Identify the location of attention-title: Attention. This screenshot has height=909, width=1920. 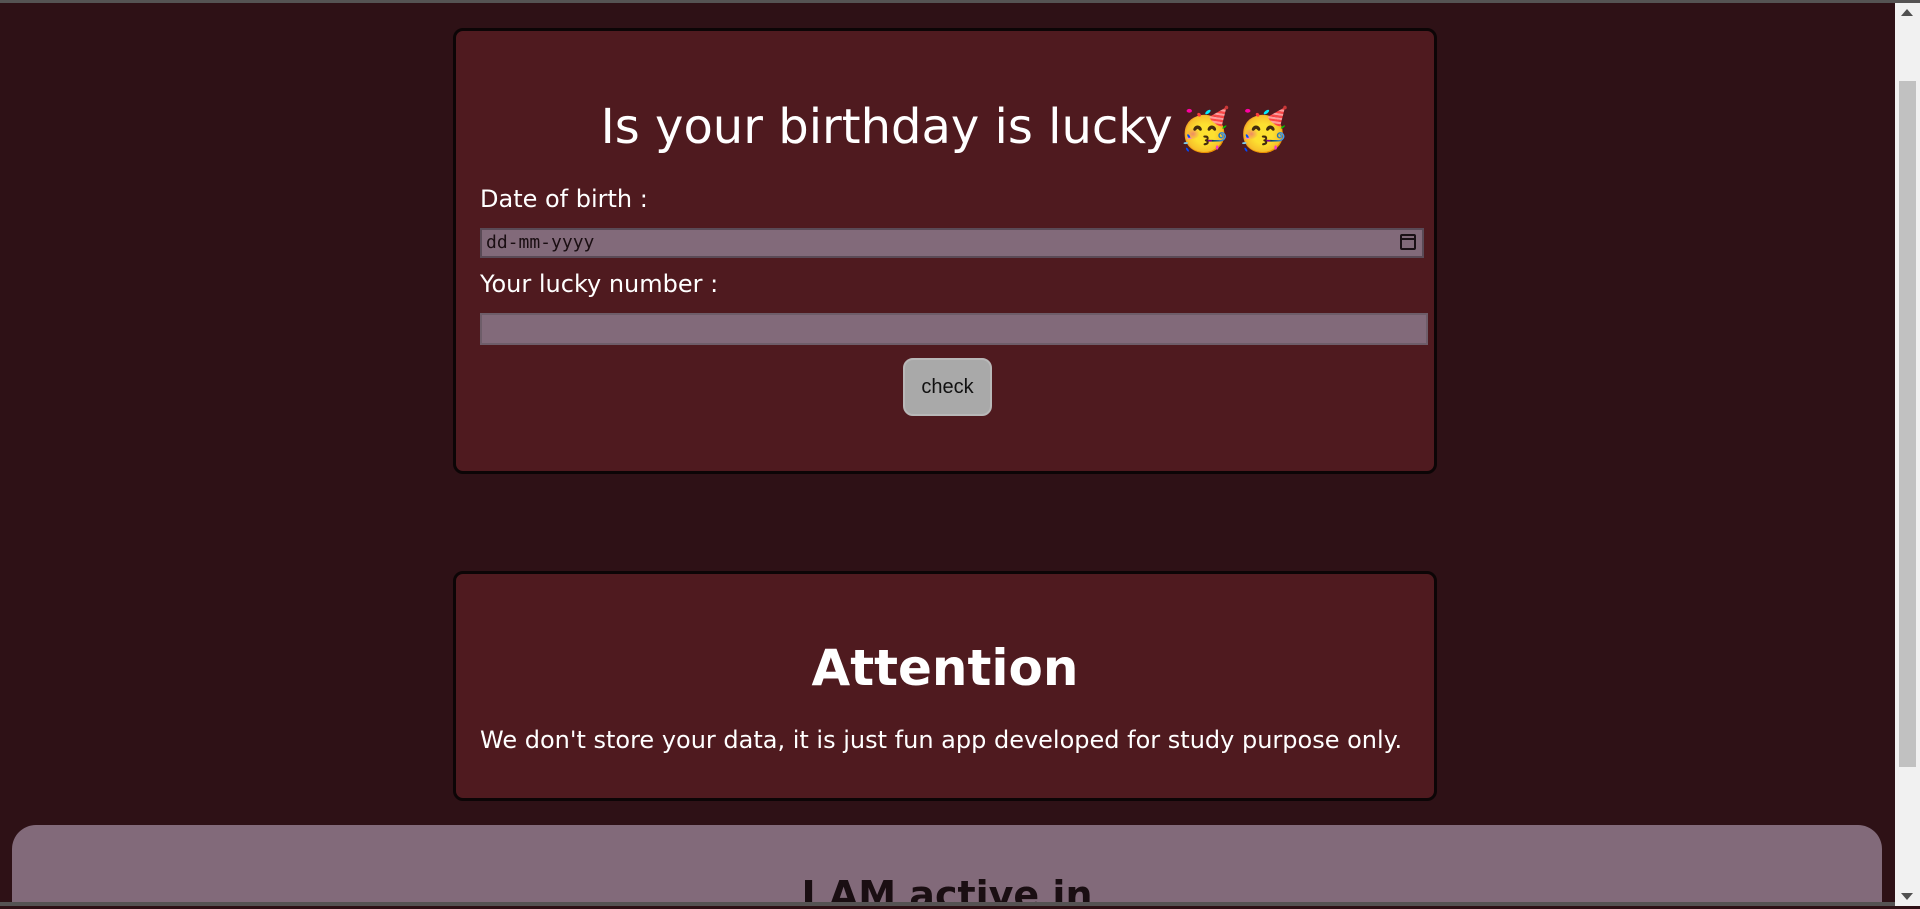
(945, 668).